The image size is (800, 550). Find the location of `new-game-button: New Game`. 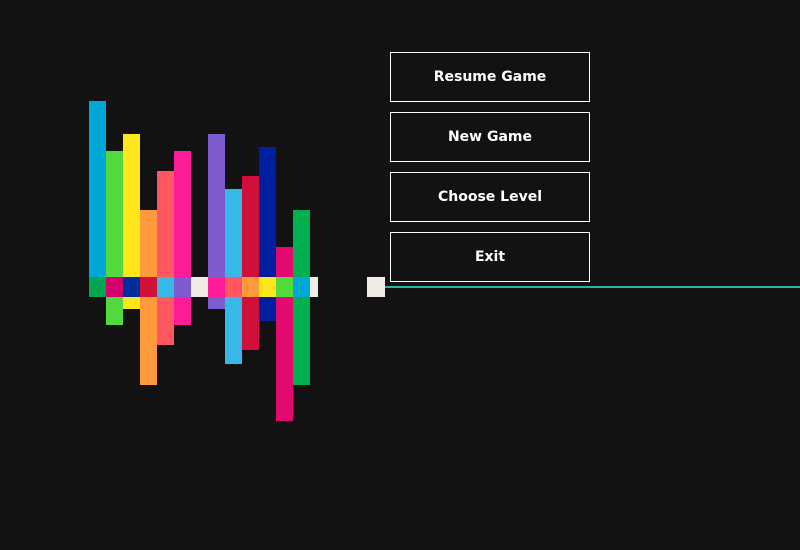

new-game-button: New Game is located at coordinates (490, 137).